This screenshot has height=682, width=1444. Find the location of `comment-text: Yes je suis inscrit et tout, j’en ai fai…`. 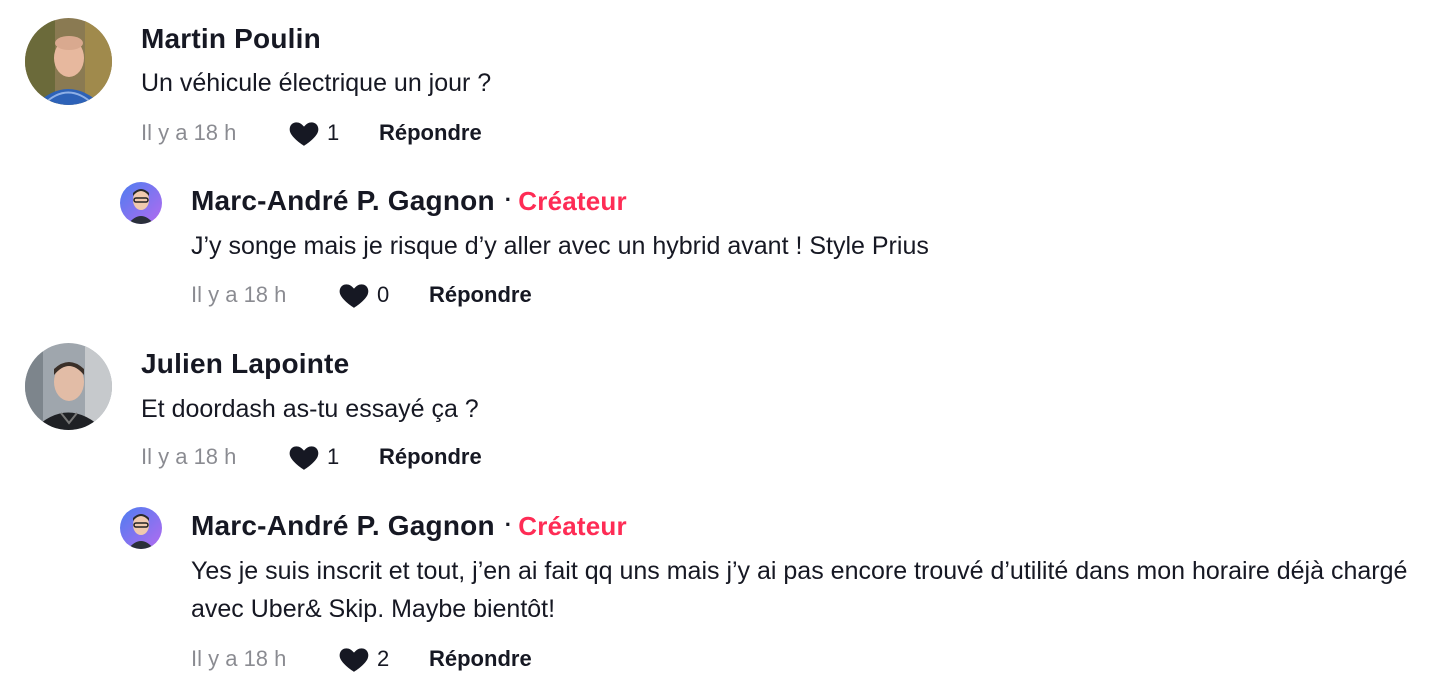

comment-text: Yes je suis inscrit et tout, j’en ai fai… is located at coordinates (799, 590).